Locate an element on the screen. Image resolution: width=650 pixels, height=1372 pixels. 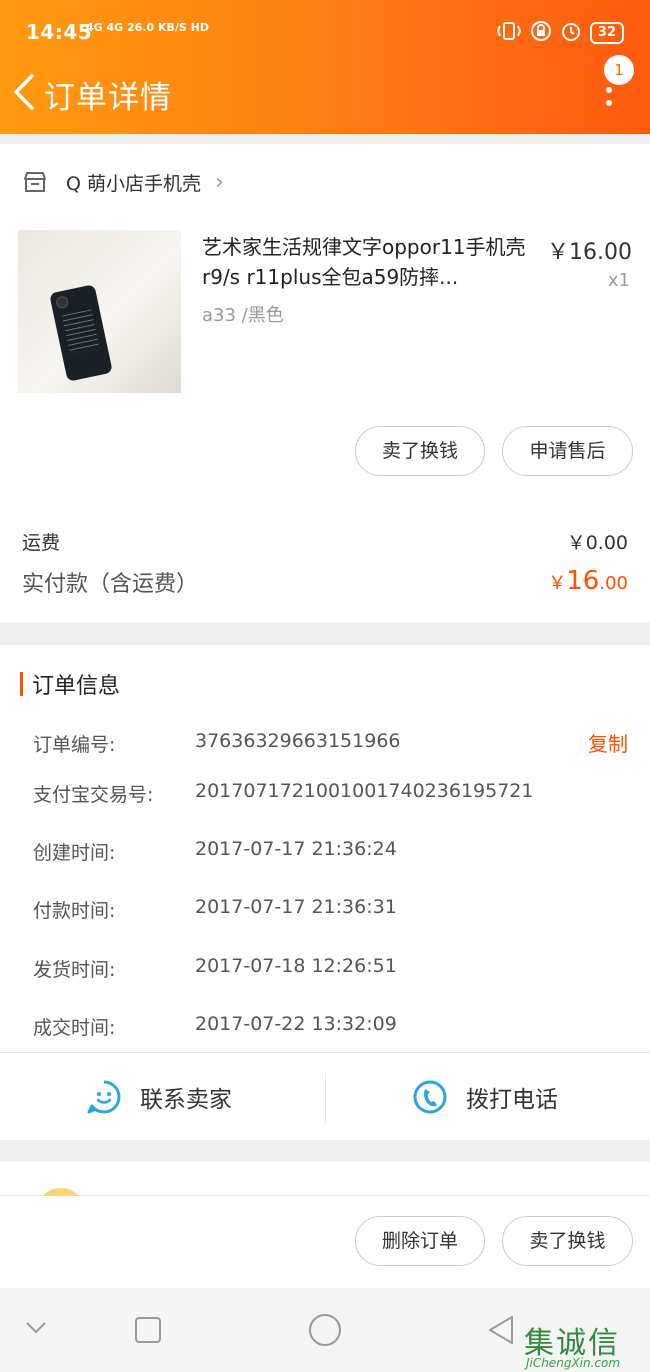
status-icons: 32 is located at coordinates (560, 33).